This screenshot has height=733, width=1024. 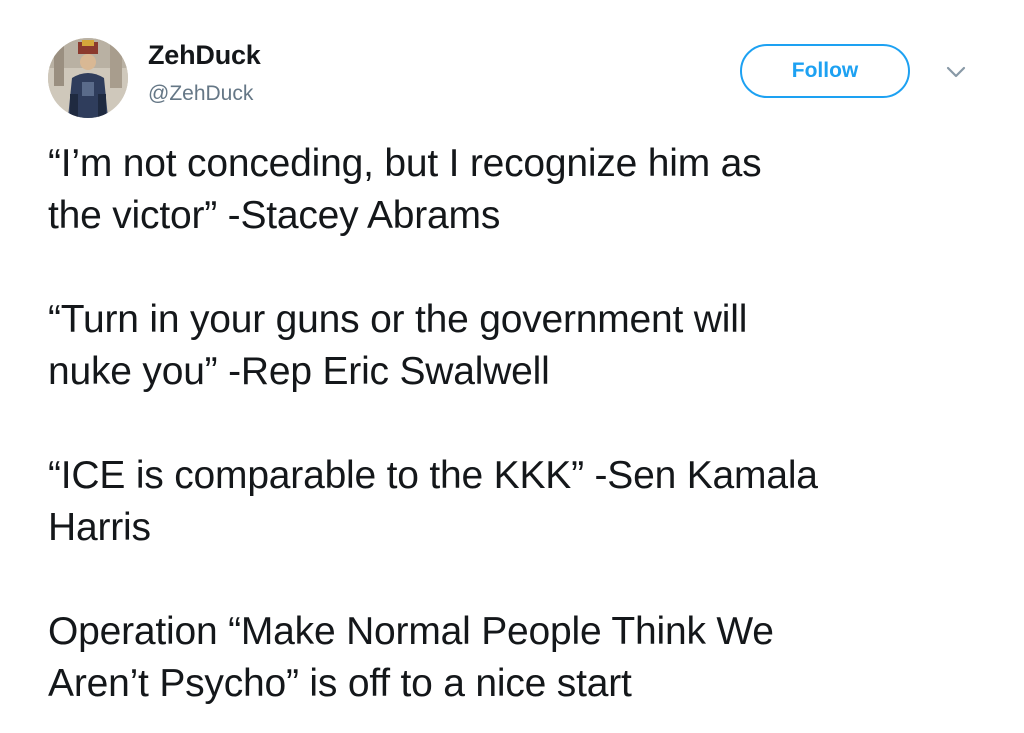 I want to click on avatar-image, so click(x=88, y=78).